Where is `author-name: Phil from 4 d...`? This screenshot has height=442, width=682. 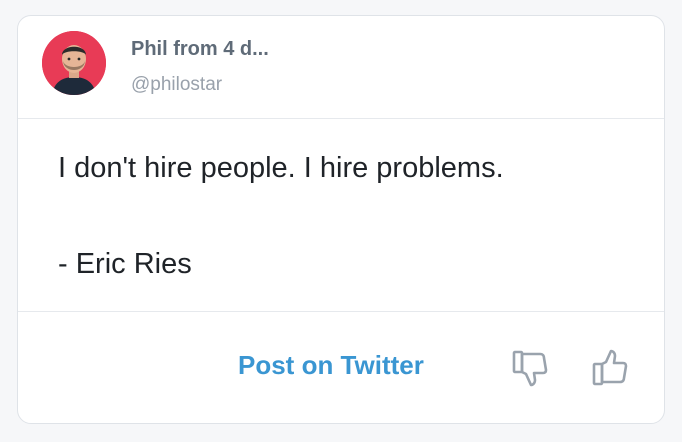 author-name: Phil from 4 d... is located at coordinates (200, 49).